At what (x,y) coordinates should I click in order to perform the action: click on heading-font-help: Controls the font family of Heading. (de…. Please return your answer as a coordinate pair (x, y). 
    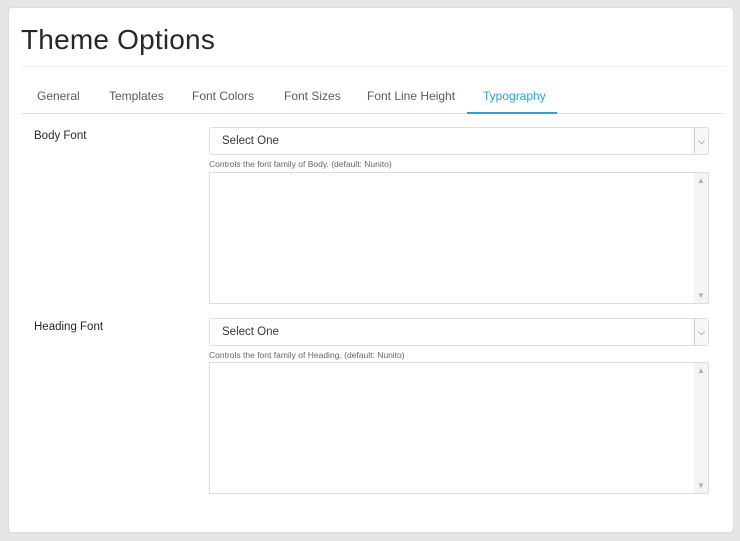
    Looking at the image, I should click on (307, 355).